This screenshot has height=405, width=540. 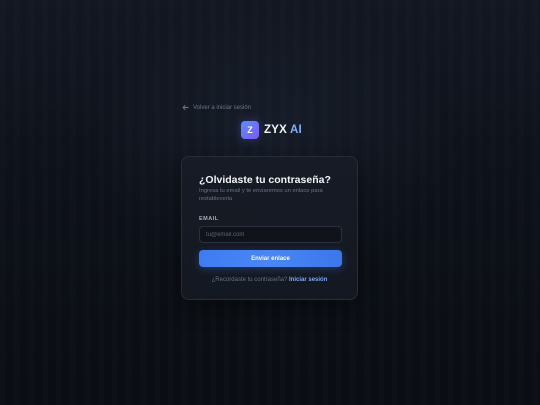 What do you see at coordinates (270, 258) in the screenshot?
I see `send-link-button: Enviar enlace` at bounding box center [270, 258].